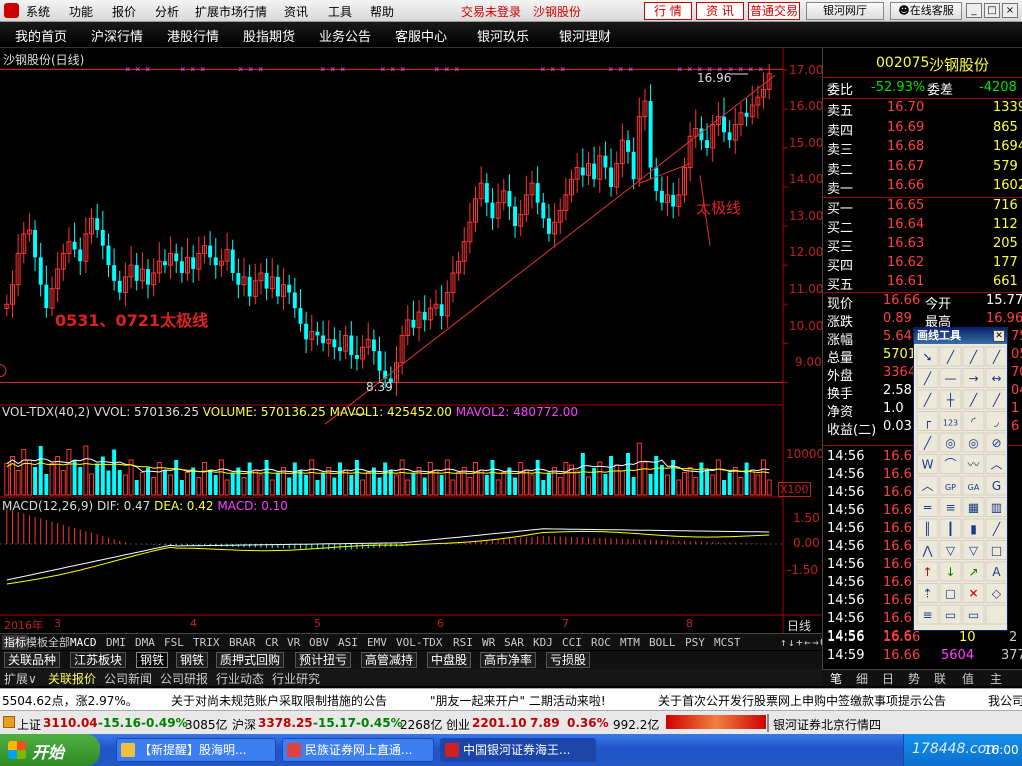  What do you see at coordinates (806, 252) in the screenshot?
I see `y-tick: 12.00` at bounding box center [806, 252].